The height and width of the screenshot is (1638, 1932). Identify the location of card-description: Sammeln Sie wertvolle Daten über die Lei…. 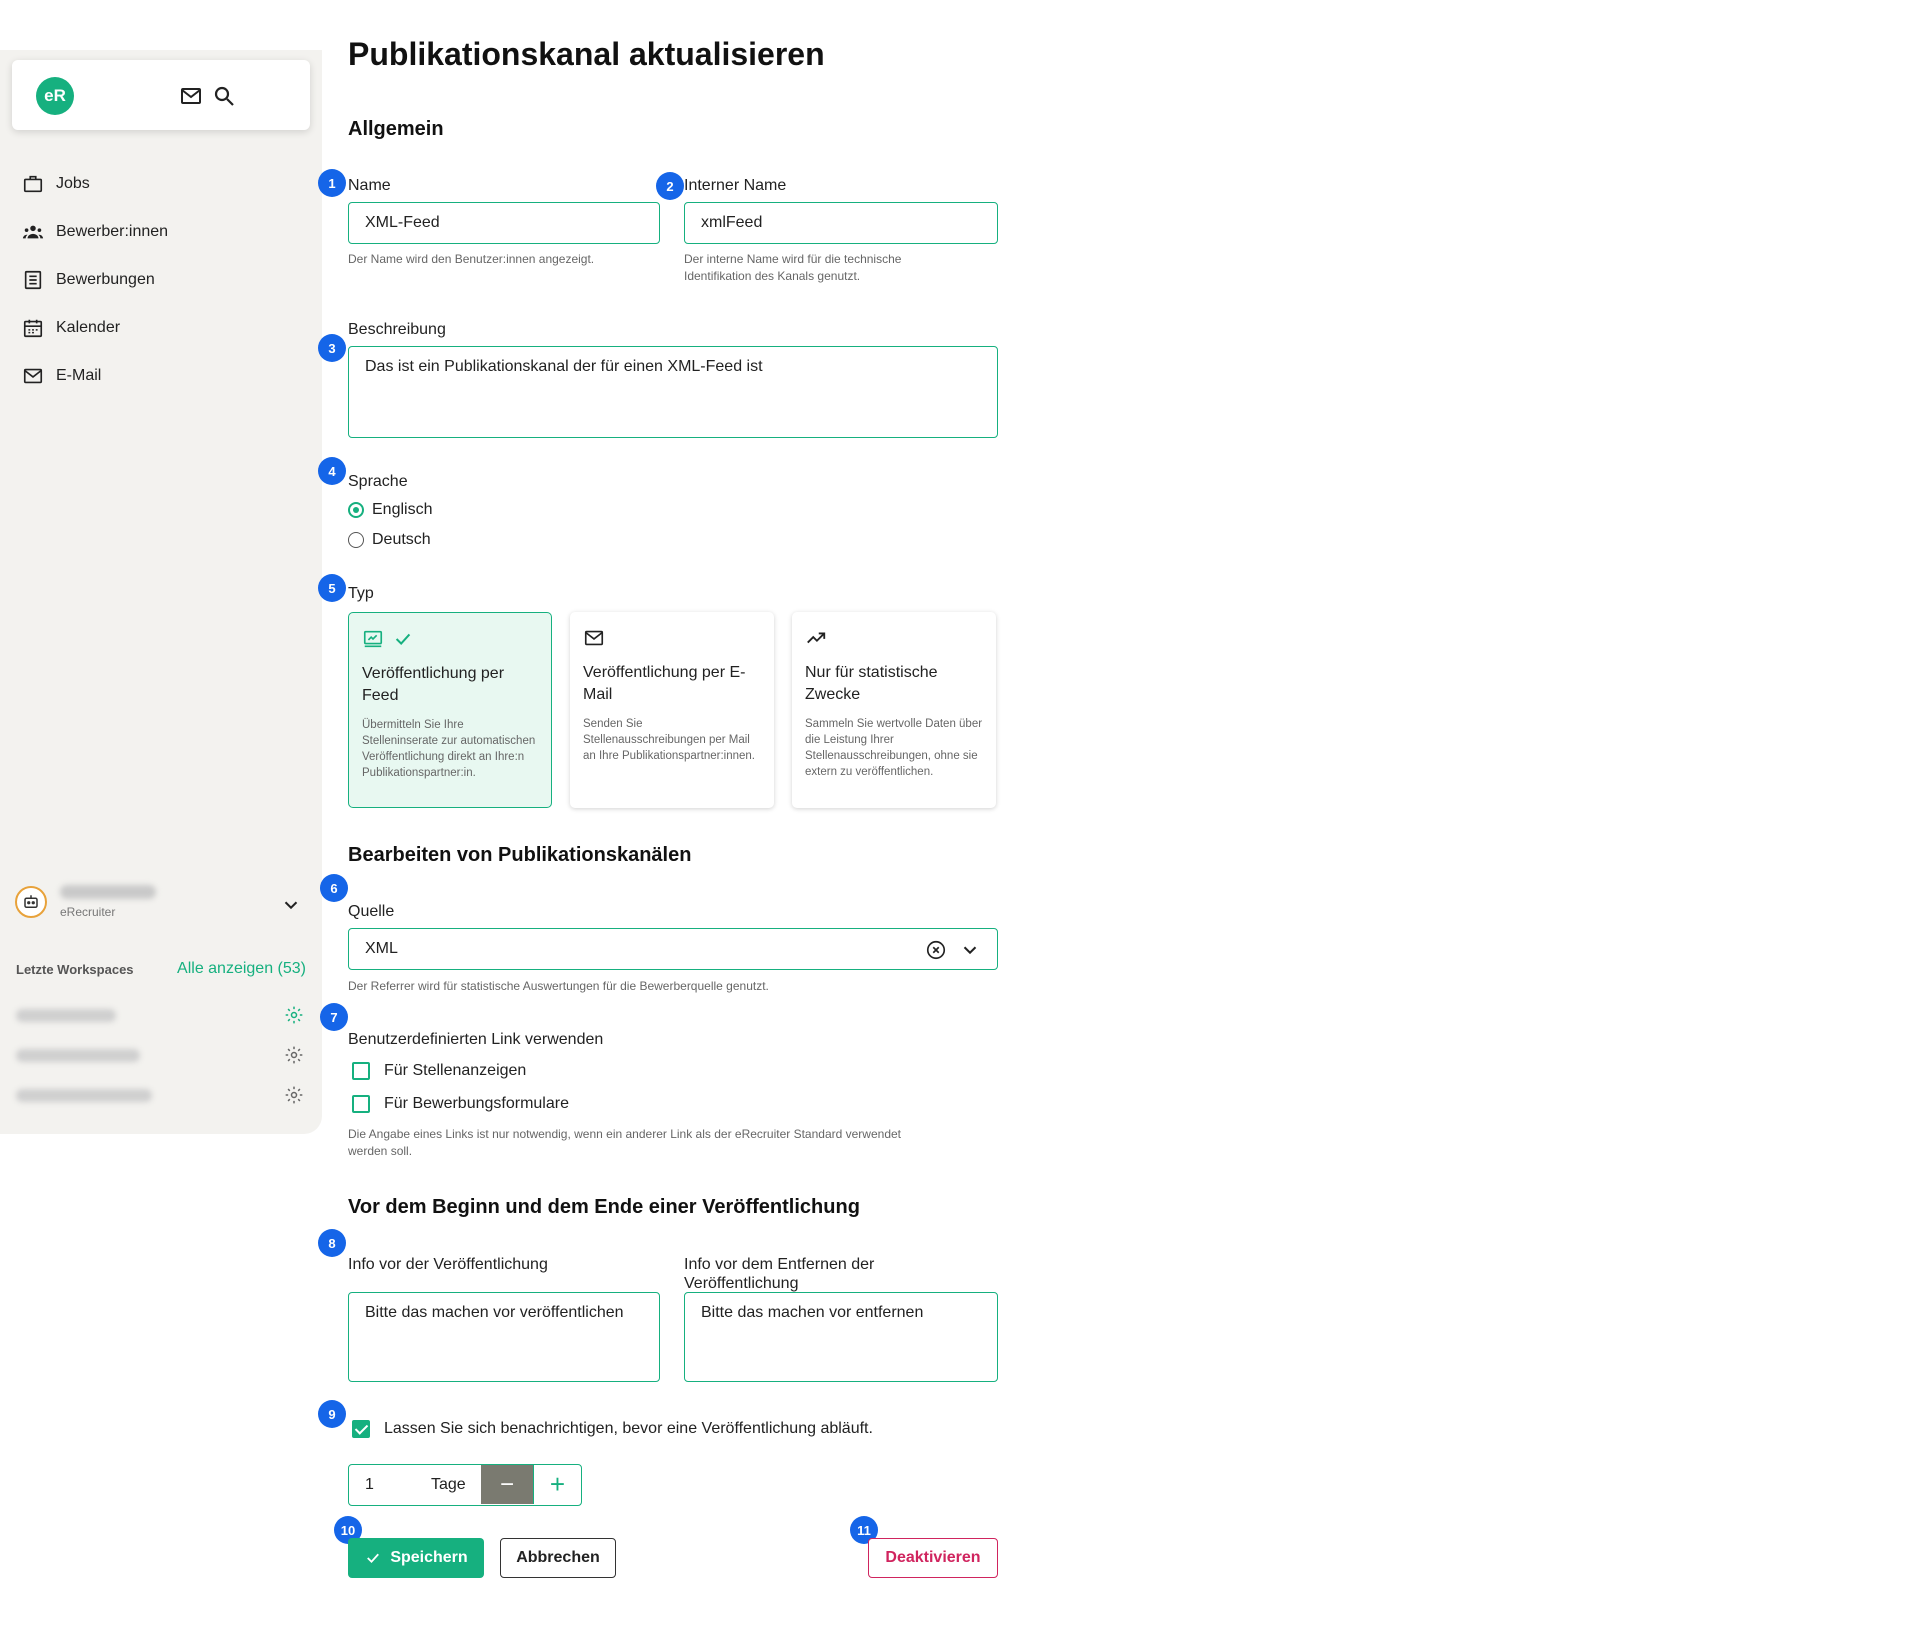
(894, 748).